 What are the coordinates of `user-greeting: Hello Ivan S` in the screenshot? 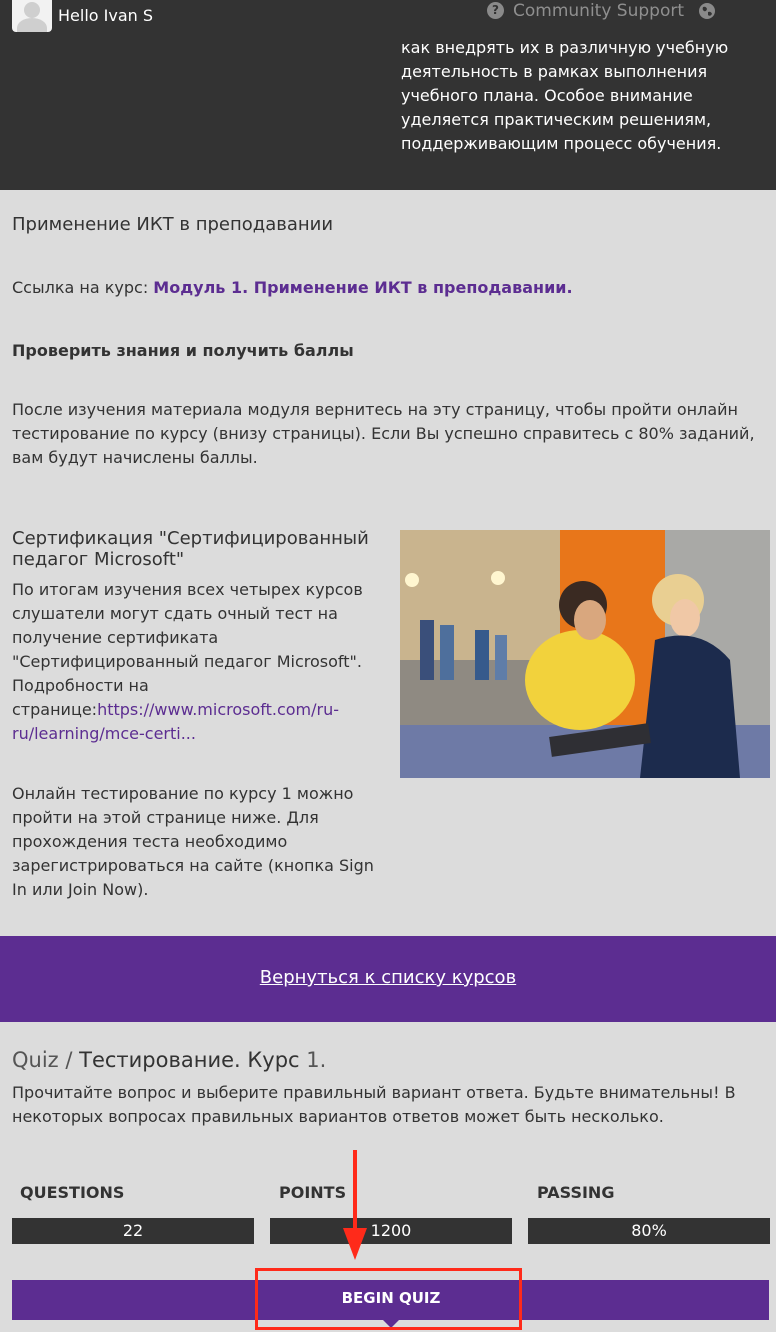 It's located at (105, 15).